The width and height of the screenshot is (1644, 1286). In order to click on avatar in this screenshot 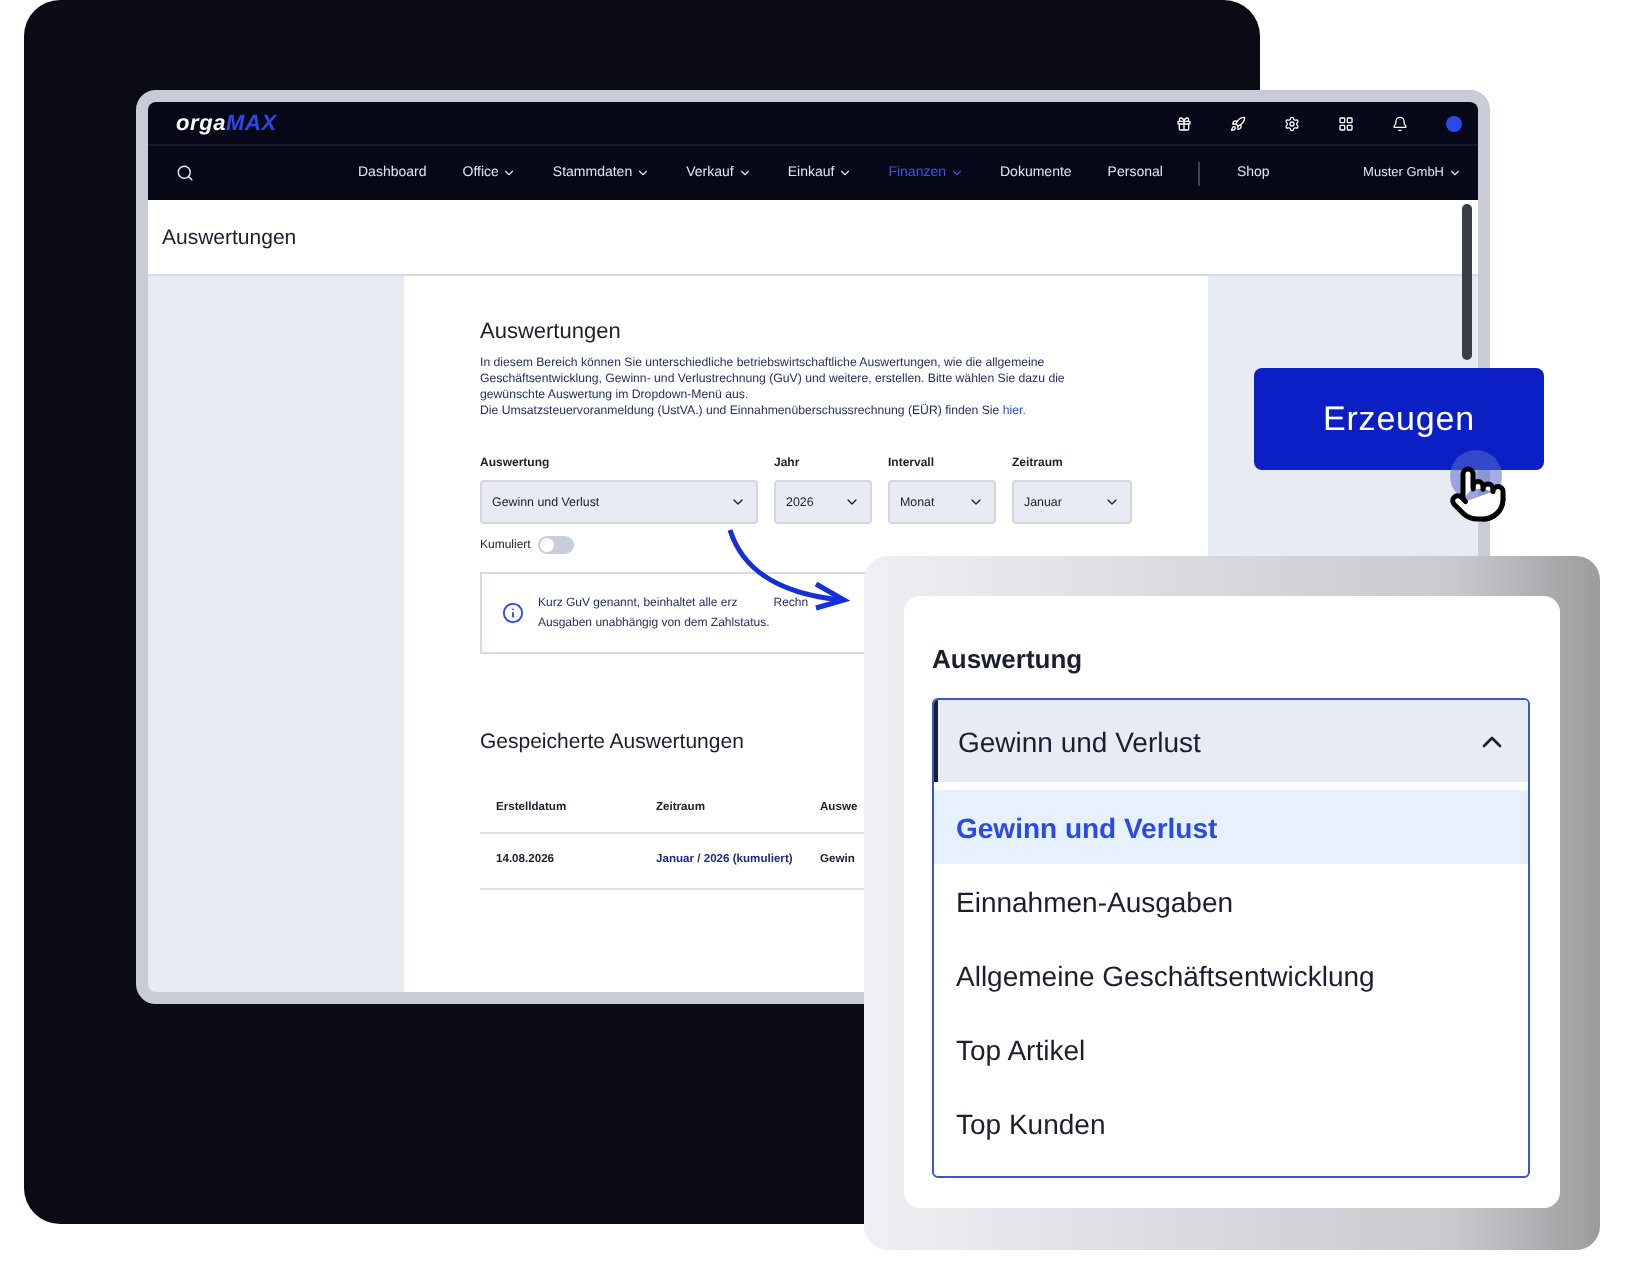, I will do `click(1454, 123)`.